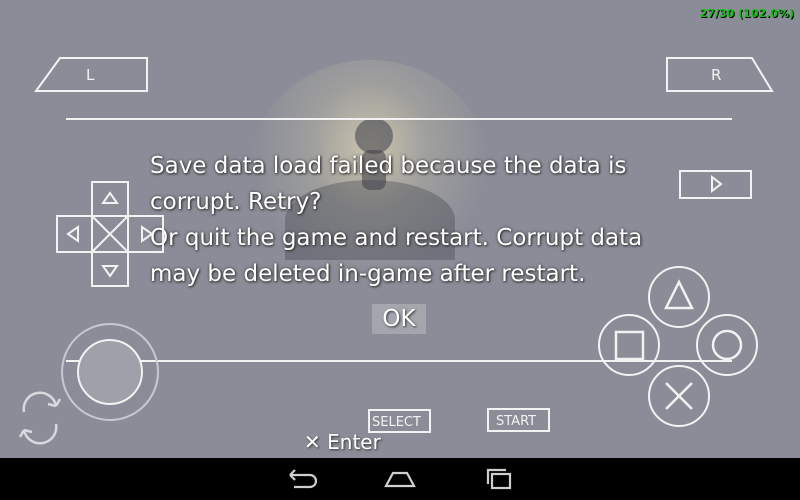 This screenshot has height=500, width=800. I want to click on circle-button, so click(727, 345).